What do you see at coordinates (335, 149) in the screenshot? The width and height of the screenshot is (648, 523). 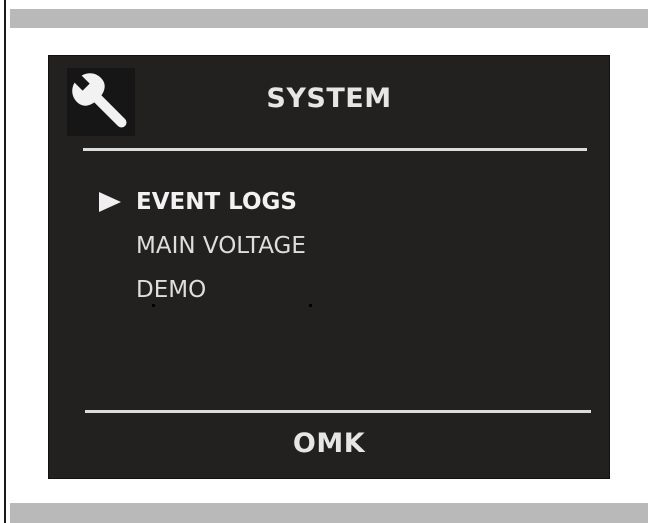 I see `header-divider` at bounding box center [335, 149].